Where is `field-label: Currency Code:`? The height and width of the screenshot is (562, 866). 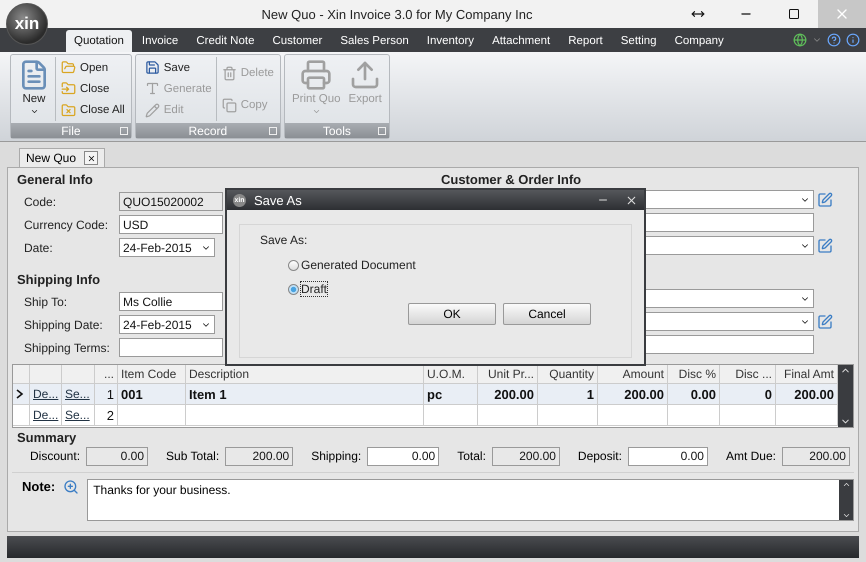 field-label: Currency Code: is located at coordinates (67, 225).